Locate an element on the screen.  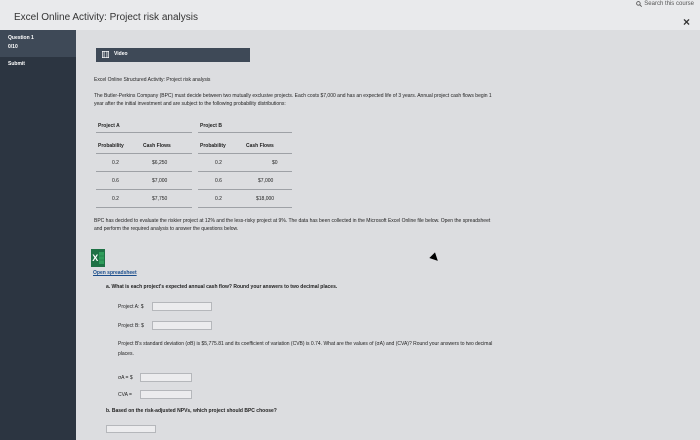
question-tab: Question 1 0/10 is located at coordinates (38, 43).